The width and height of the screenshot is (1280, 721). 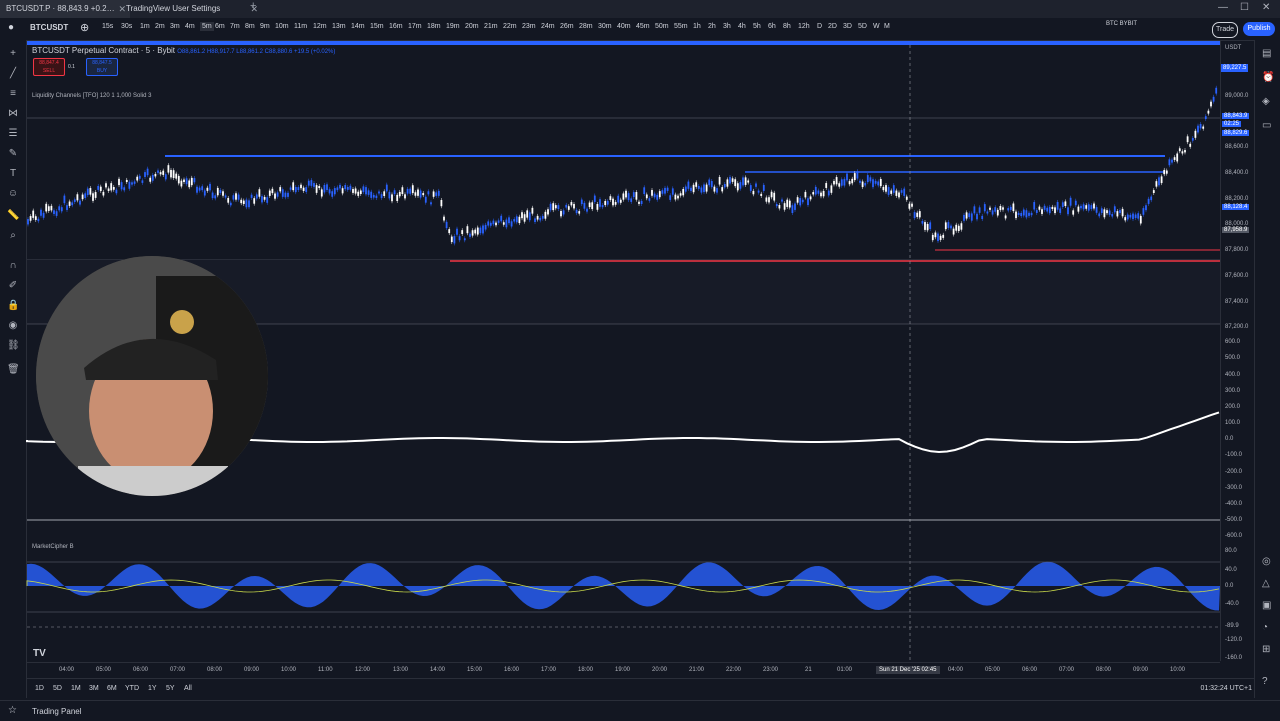 I want to click on price-marker: 02:25, so click(x=1232, y=124).